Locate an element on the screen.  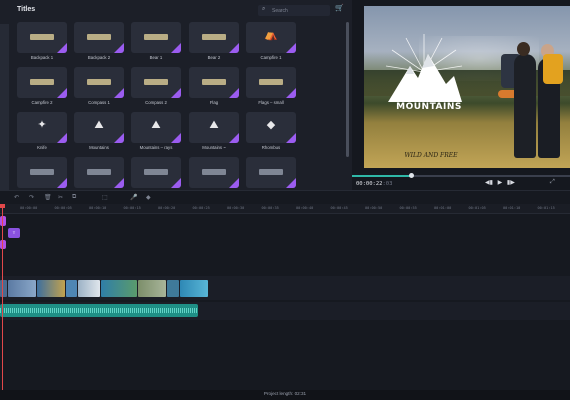
crop-icon: ⬚ is located at coordinates (105, 197).